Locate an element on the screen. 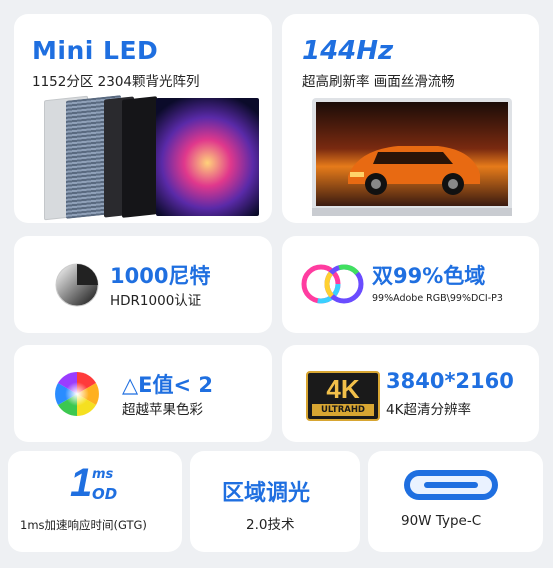 This screenshot has height=568, width=553. display-image-nebula is located at coordinates (207, 157).